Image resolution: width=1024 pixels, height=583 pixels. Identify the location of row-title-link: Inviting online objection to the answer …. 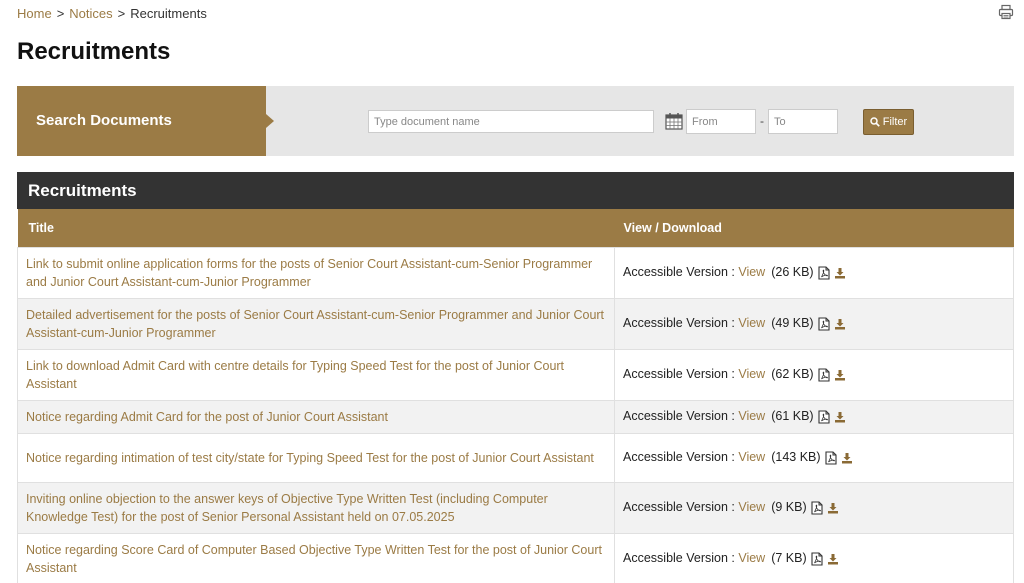
(287, 508).